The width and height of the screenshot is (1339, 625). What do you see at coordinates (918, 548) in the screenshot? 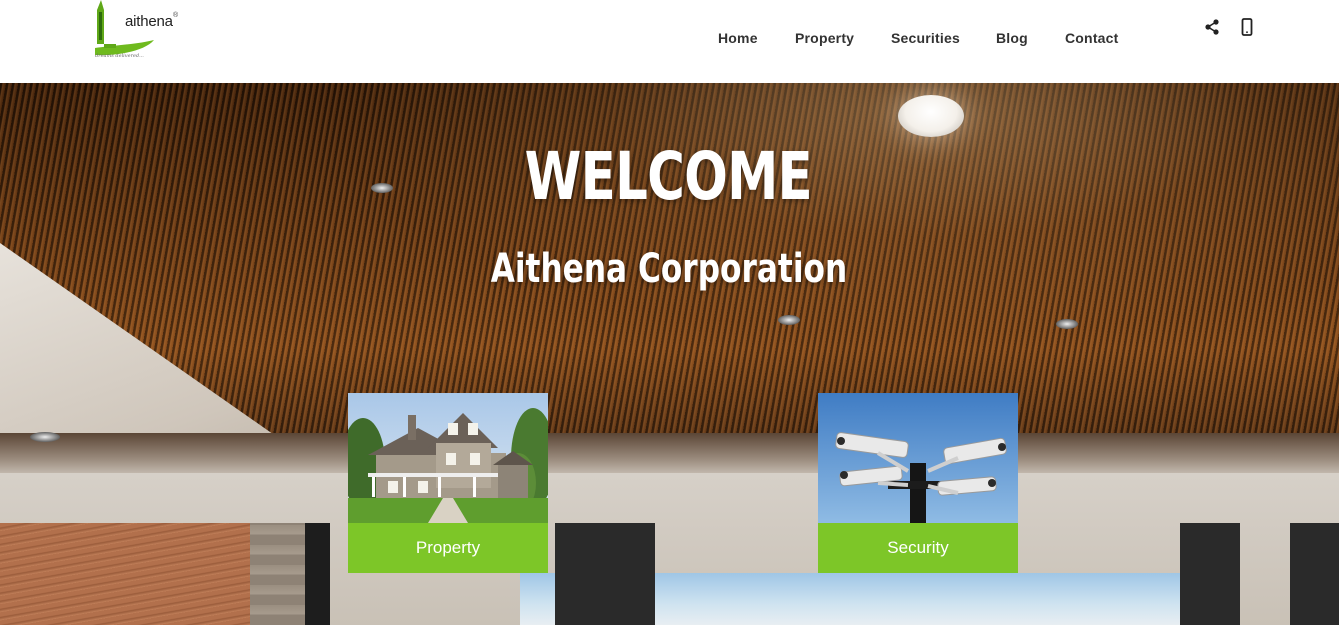
I see `security-card-label: Security` at bounding box center [918, 548].